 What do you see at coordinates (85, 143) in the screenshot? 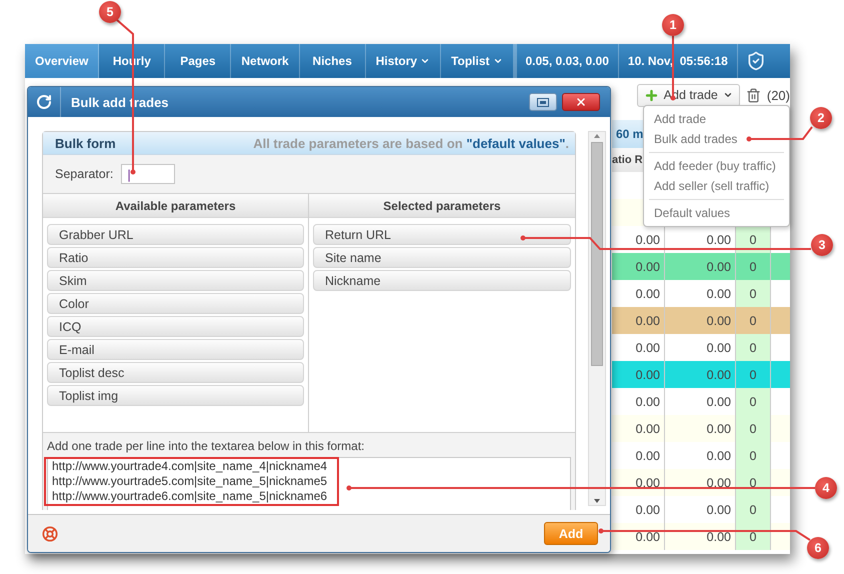
I see `panel-title: Bulk form` at bounding box center [85, 143].